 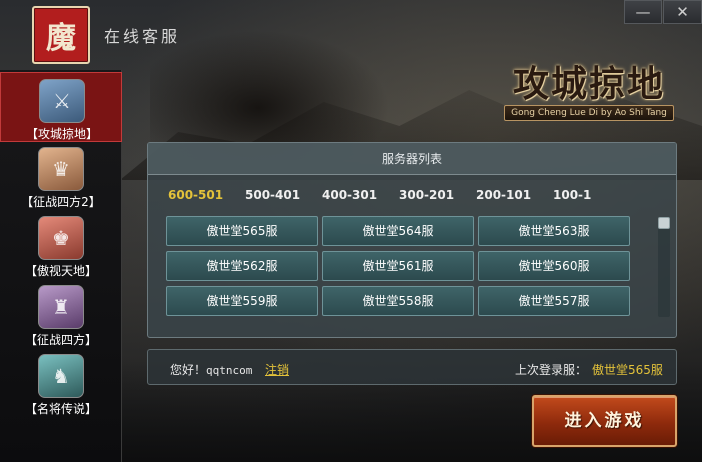 What do you see at coordinates (554, 301) in the screenshot?
I see `server-button-557: 傲世堂557服` at bounding box center [554, 301].